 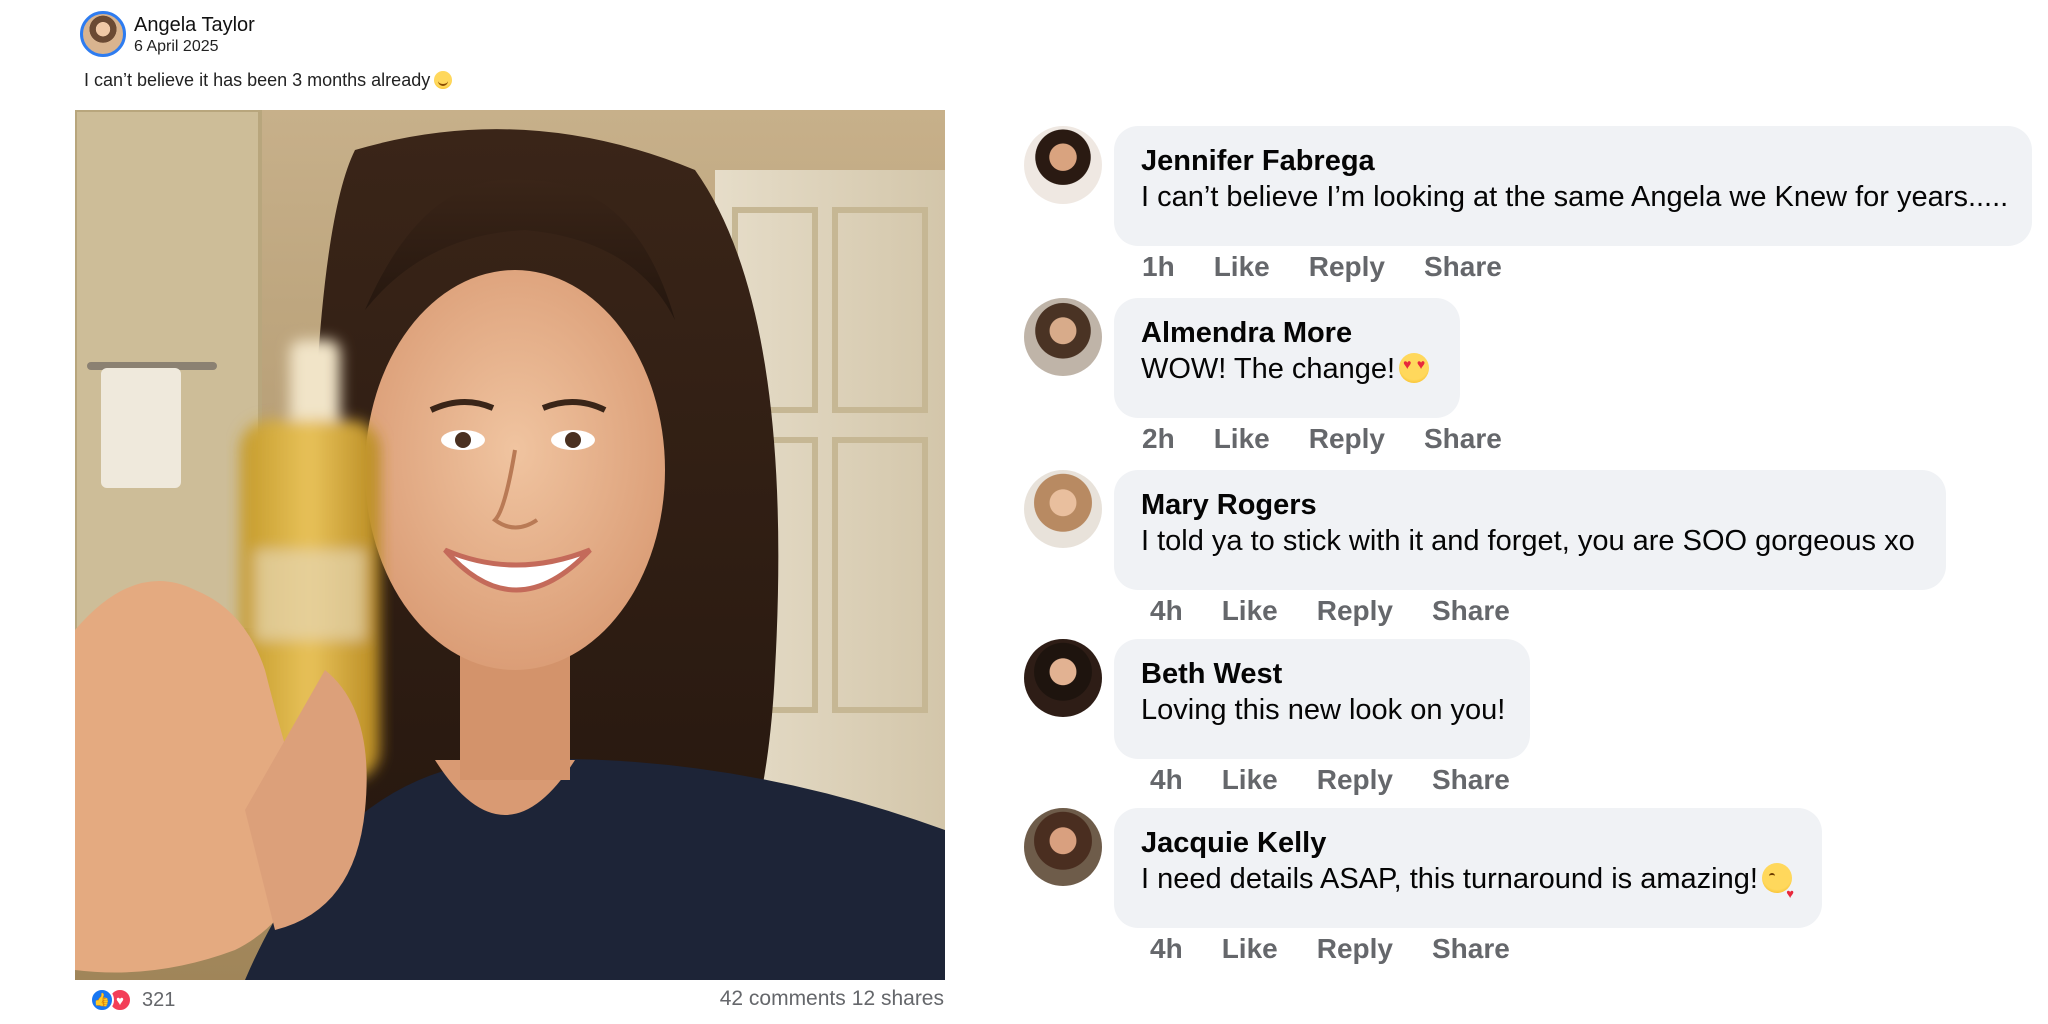 I want to click on comment-text-body: WOW! The change!, so click(x=1268, y=369).